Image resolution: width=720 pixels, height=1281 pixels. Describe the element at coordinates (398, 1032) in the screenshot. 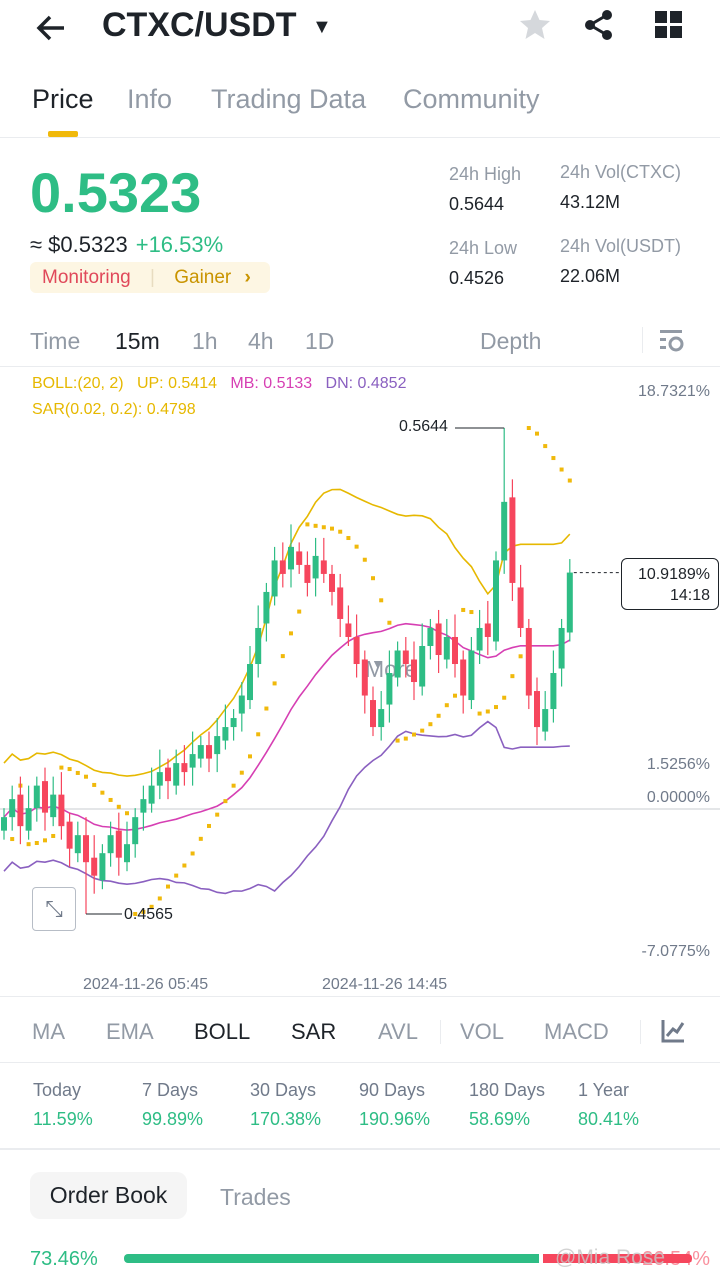

I see `indicator-avl: AVL` at that location.